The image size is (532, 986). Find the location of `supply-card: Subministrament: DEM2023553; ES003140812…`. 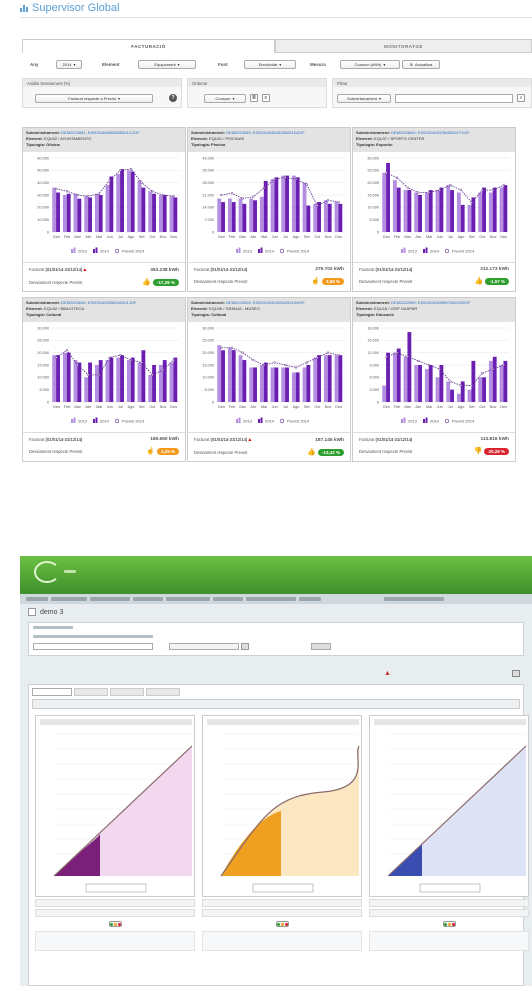

supply-card: Subministrament: DEM2023553; ES003140812… is located at coordinates (269, 209).